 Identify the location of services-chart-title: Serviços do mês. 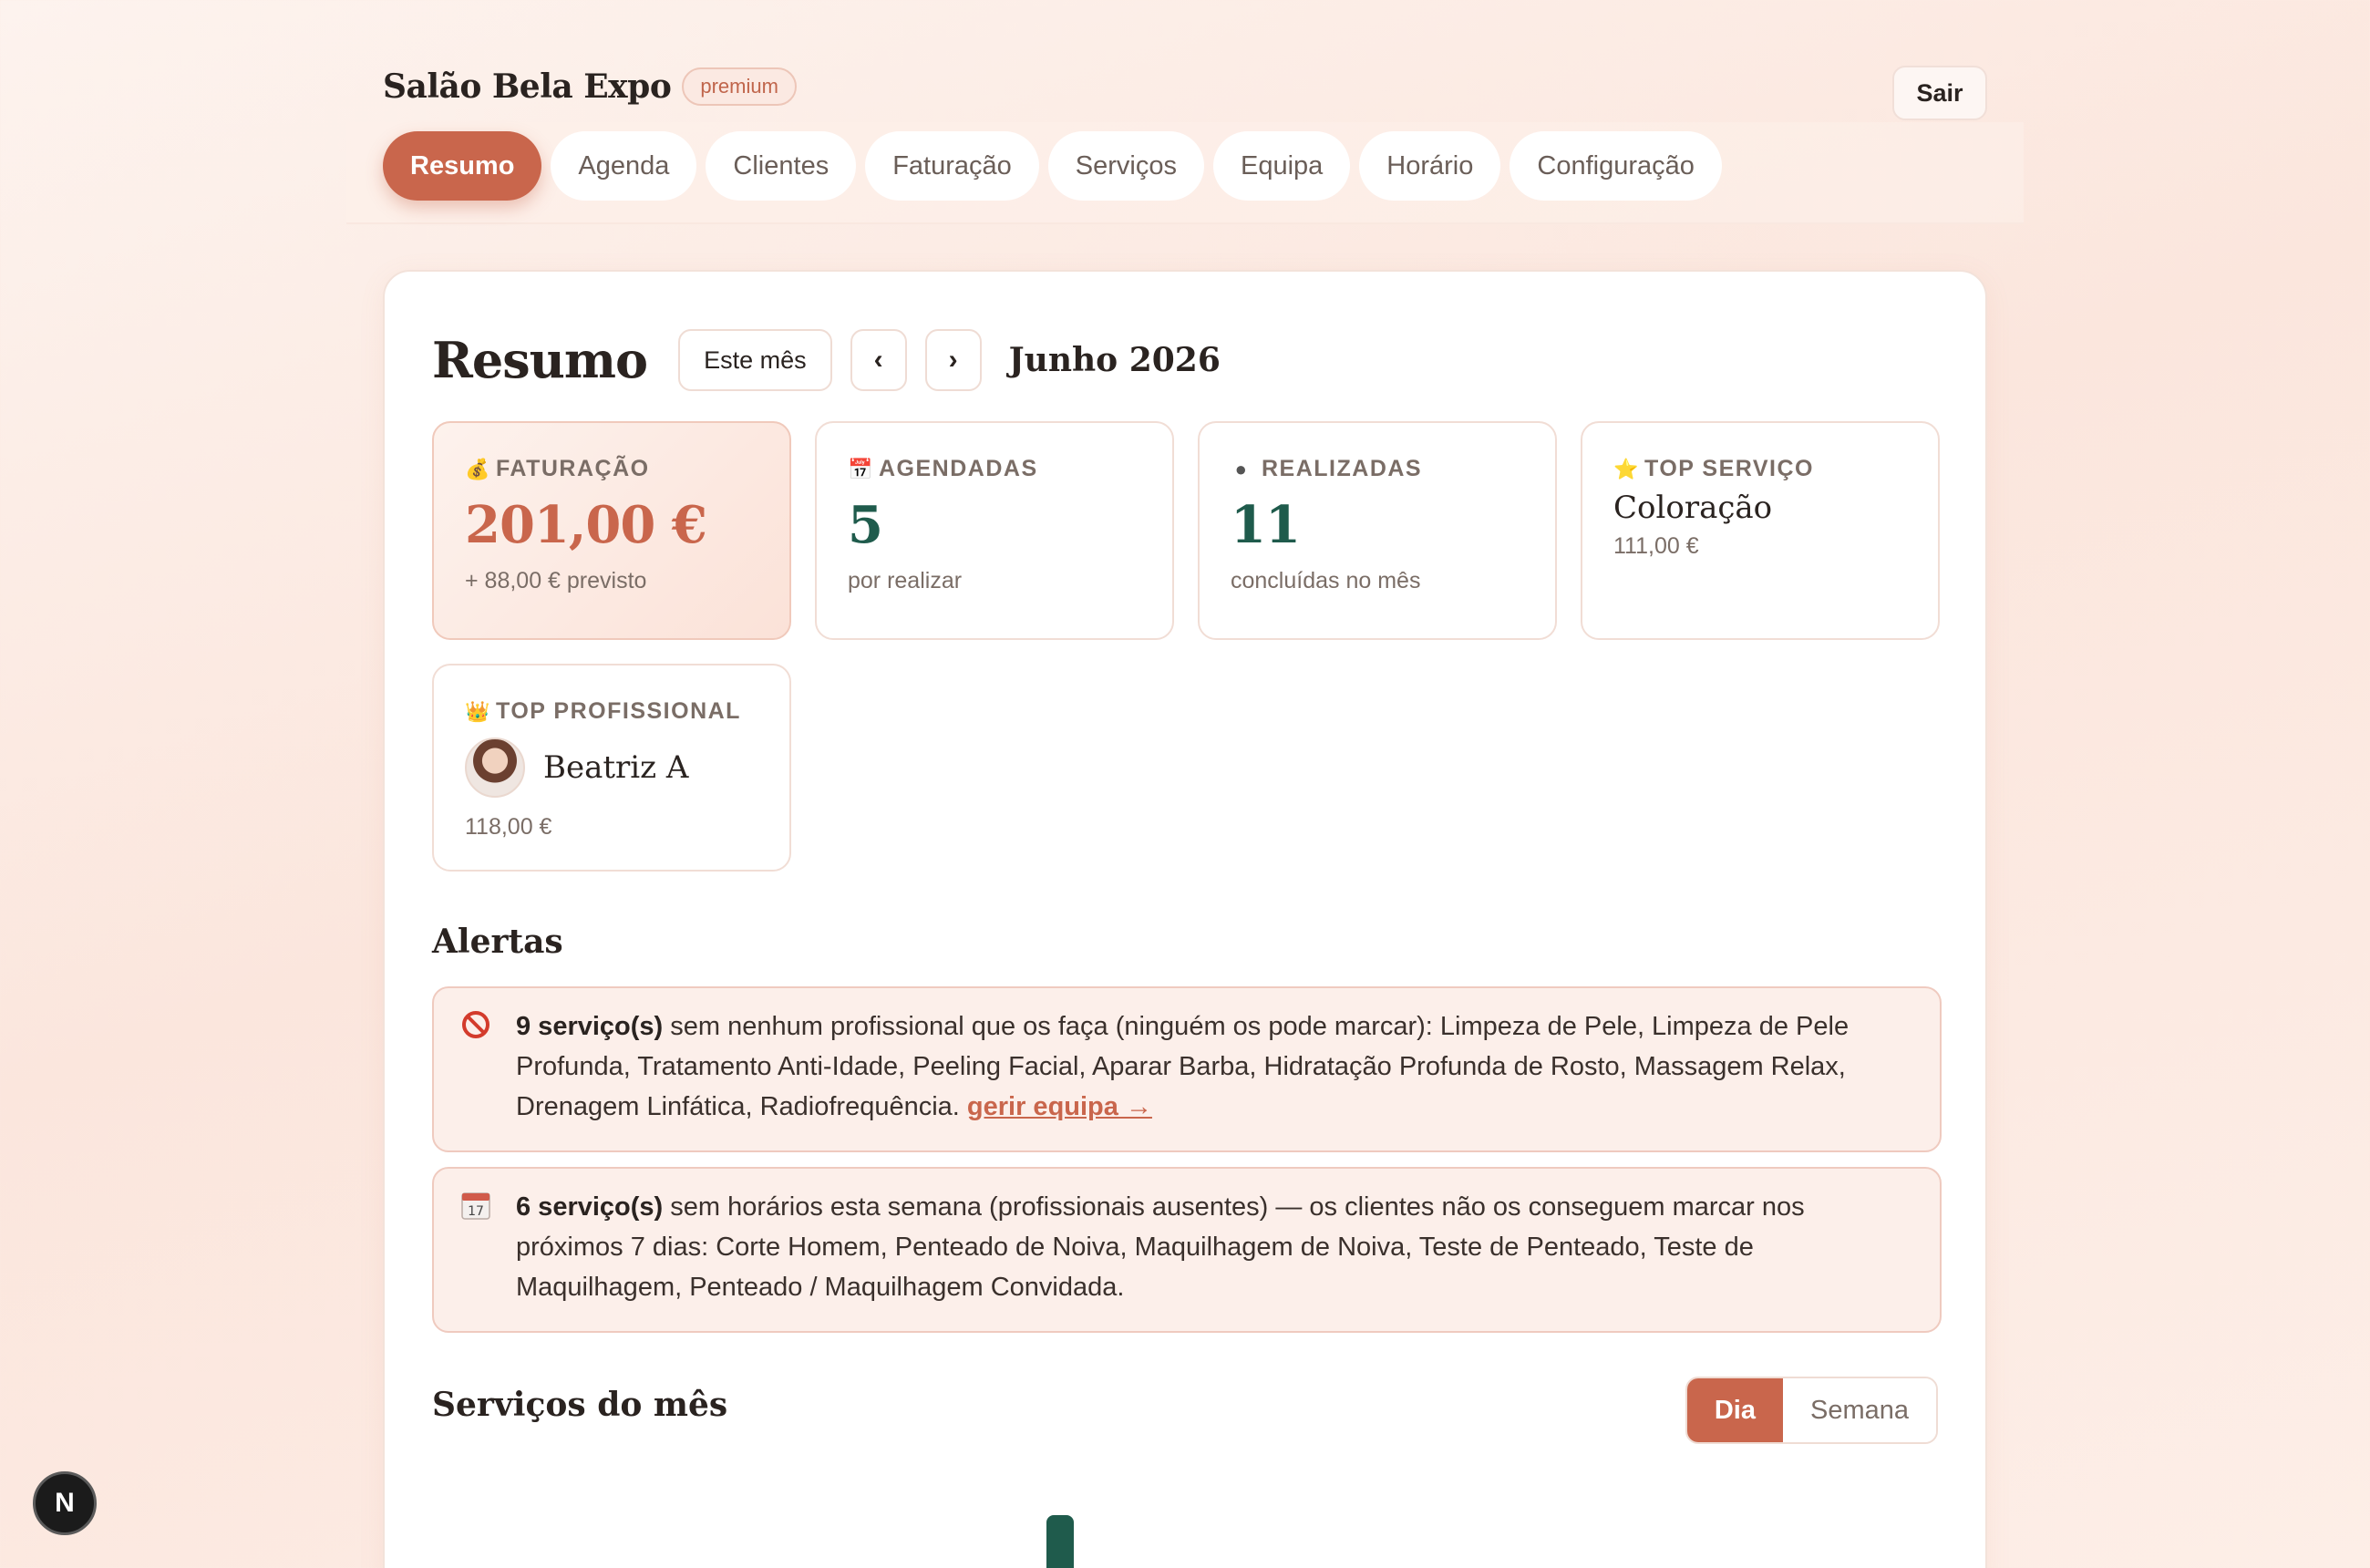
(580, 1405).